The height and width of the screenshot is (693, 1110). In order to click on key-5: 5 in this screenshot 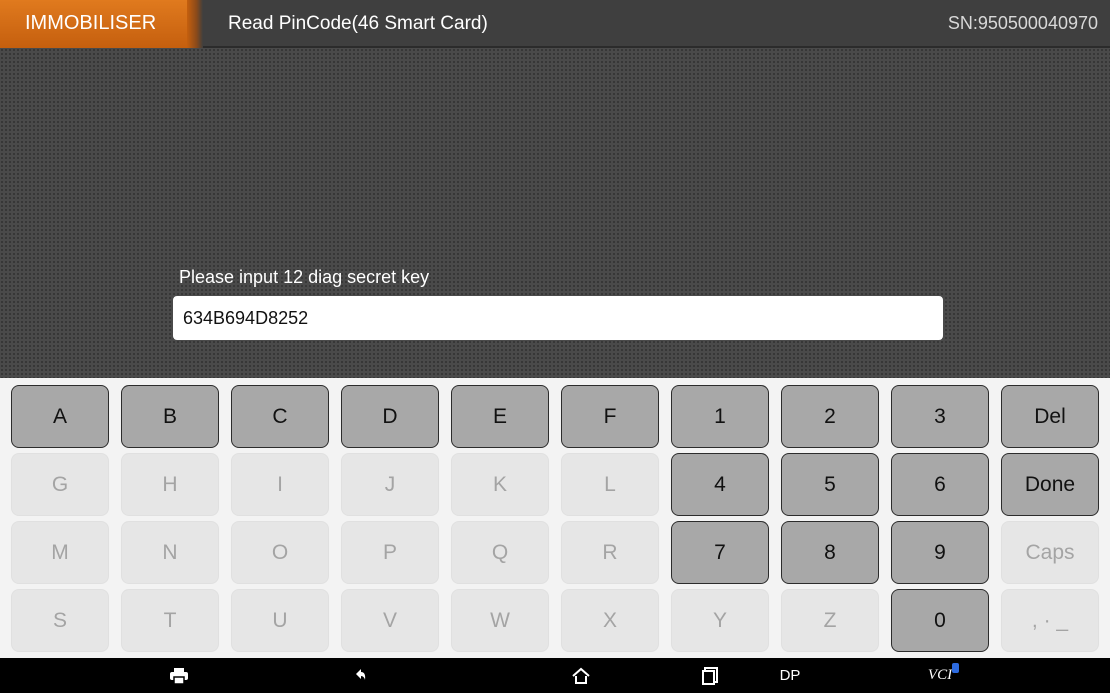, I will do `click(830, 484)`.